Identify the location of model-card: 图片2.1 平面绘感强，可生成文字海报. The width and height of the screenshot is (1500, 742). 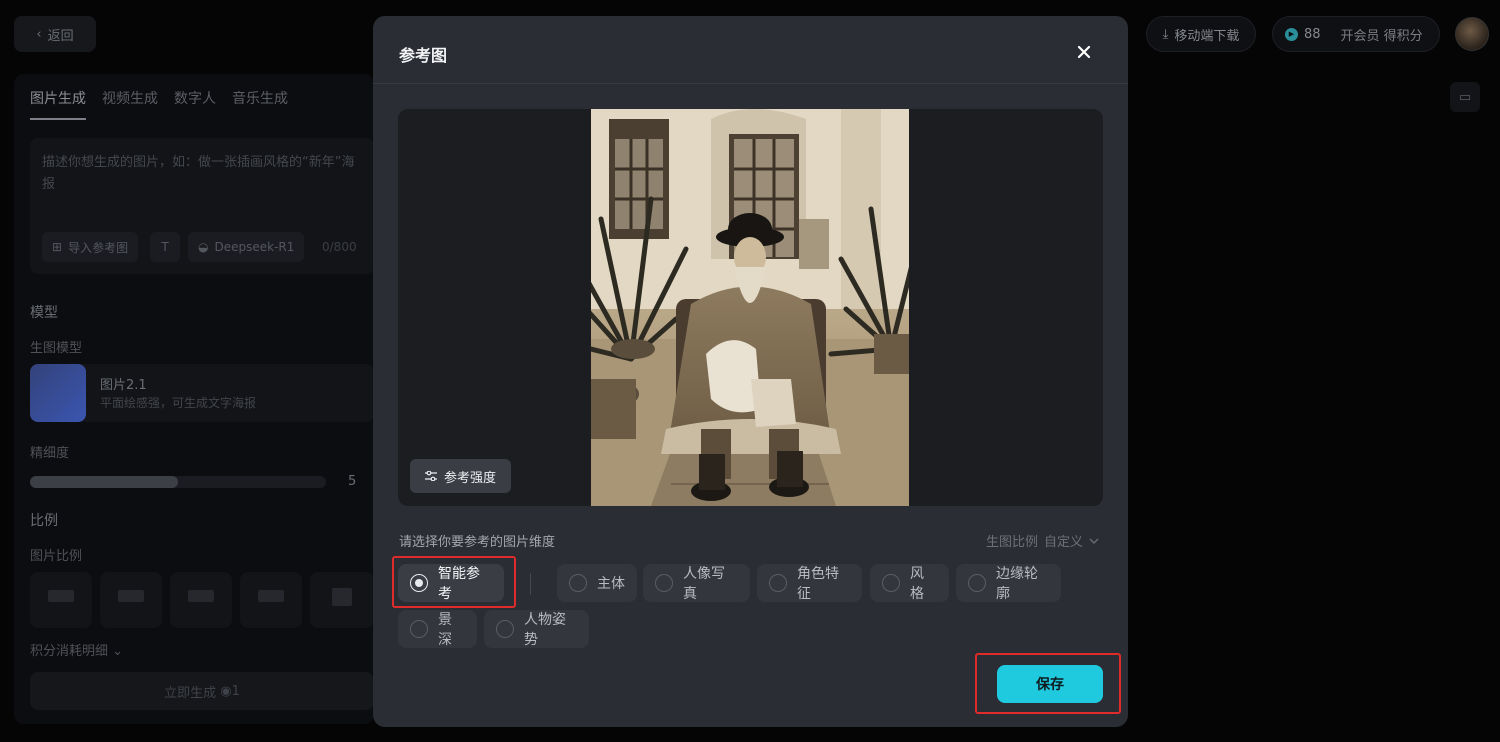
(202, 393).